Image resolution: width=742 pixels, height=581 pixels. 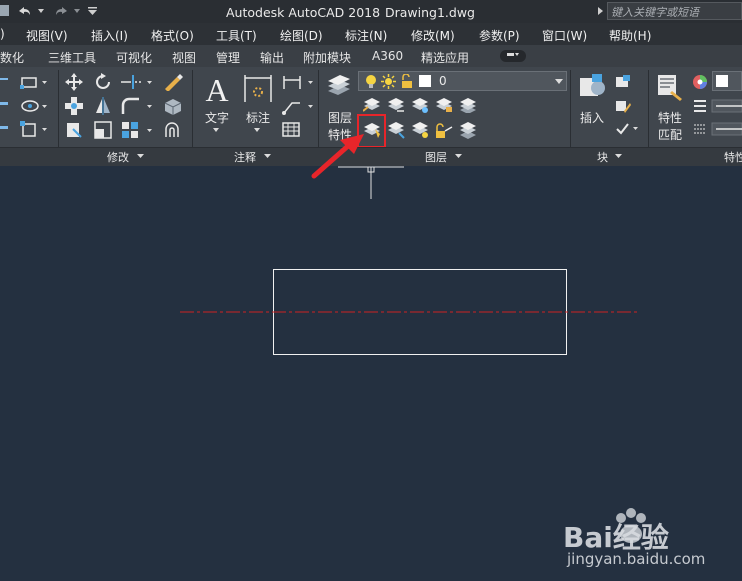 What do you see at coordinates (72, 57) in the screenshot?
I see `tab-3d-tools: 三维工具` at bounding box center [72, 57].